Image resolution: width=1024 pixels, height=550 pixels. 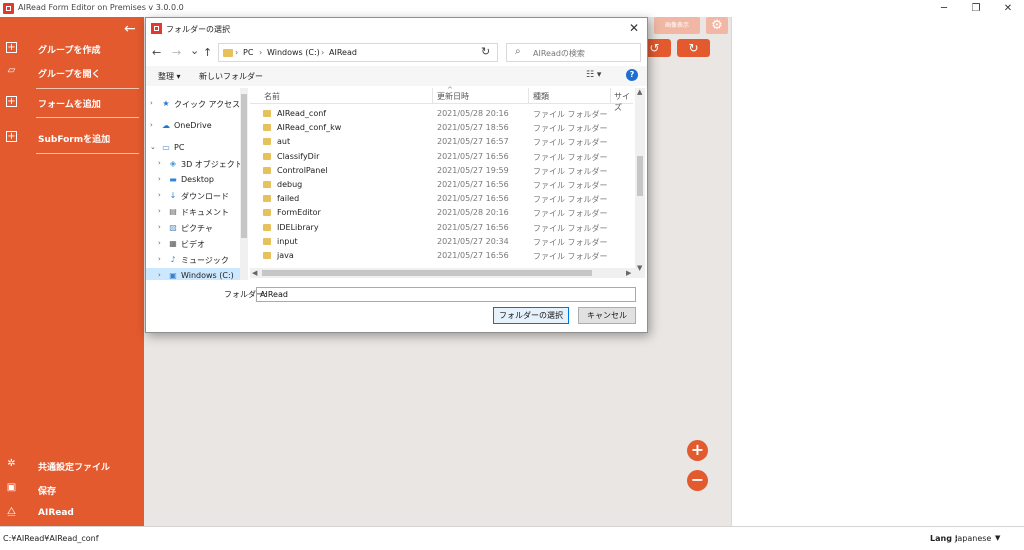 I want to click on column-header-date: 更新日時, so click(x=453, y=96).